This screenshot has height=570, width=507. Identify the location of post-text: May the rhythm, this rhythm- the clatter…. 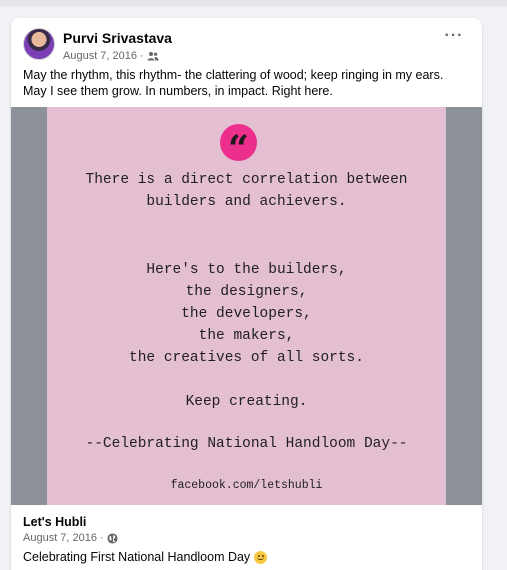
(248, 83).